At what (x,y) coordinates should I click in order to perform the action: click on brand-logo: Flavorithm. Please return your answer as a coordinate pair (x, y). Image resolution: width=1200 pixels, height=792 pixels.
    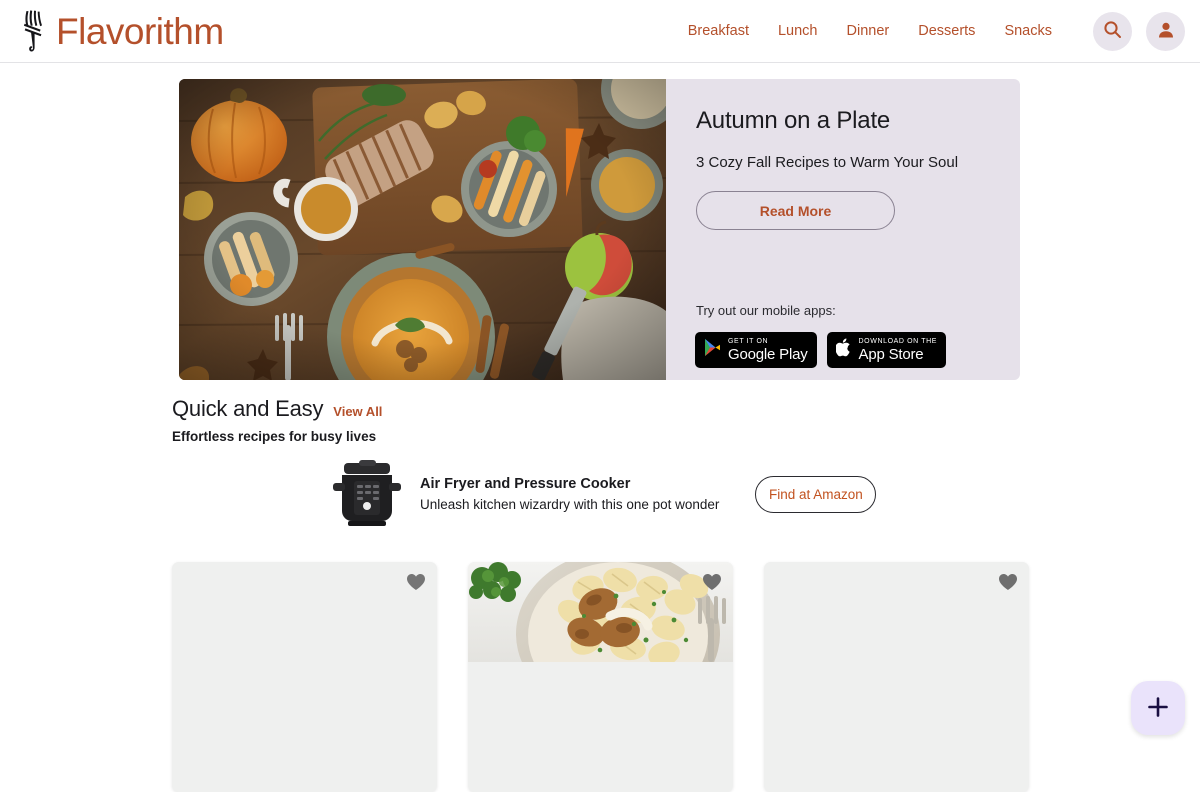
    Looking at the image, I should click on (121, 31).